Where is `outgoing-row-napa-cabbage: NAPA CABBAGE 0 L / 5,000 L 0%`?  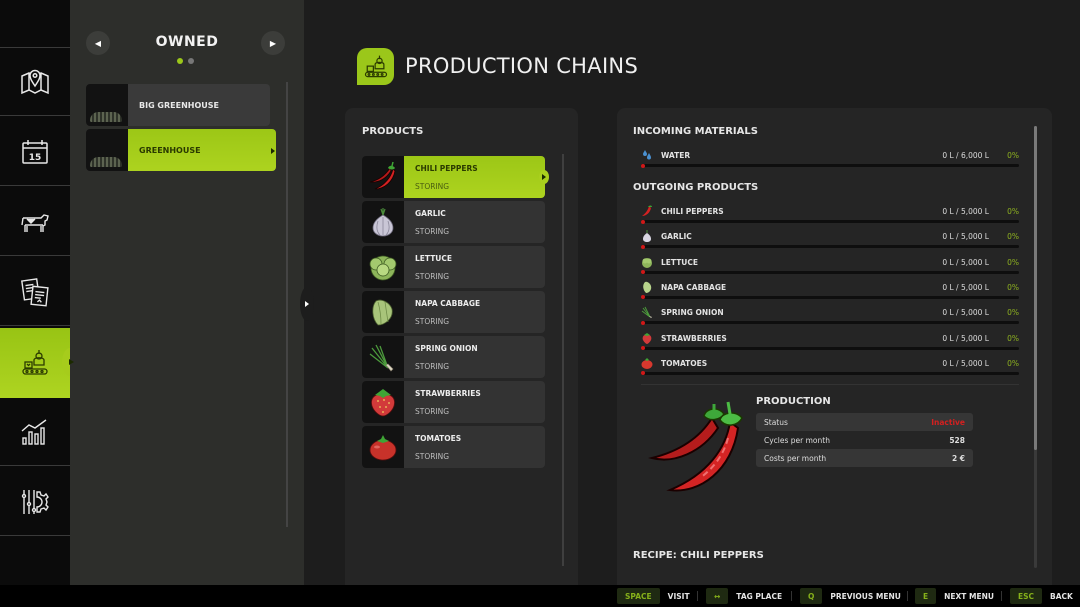 outgoing-row-napa-cabbage: NAPA CABBAGE 0 L / 5,000 L 0% is located at coordinates (830, 291).